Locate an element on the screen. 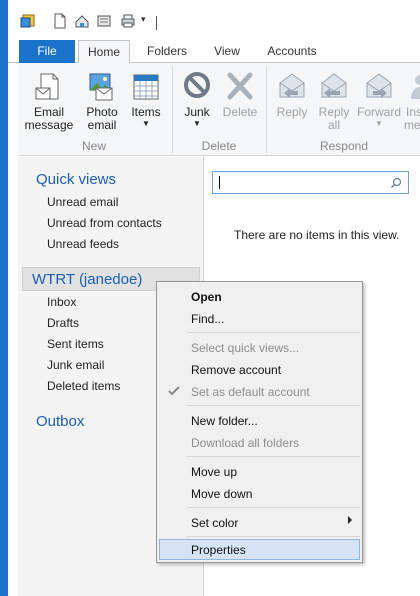 The width and height of the screenshot is (420, 596). delete-label: Delete is located at coordinates (240, 112).